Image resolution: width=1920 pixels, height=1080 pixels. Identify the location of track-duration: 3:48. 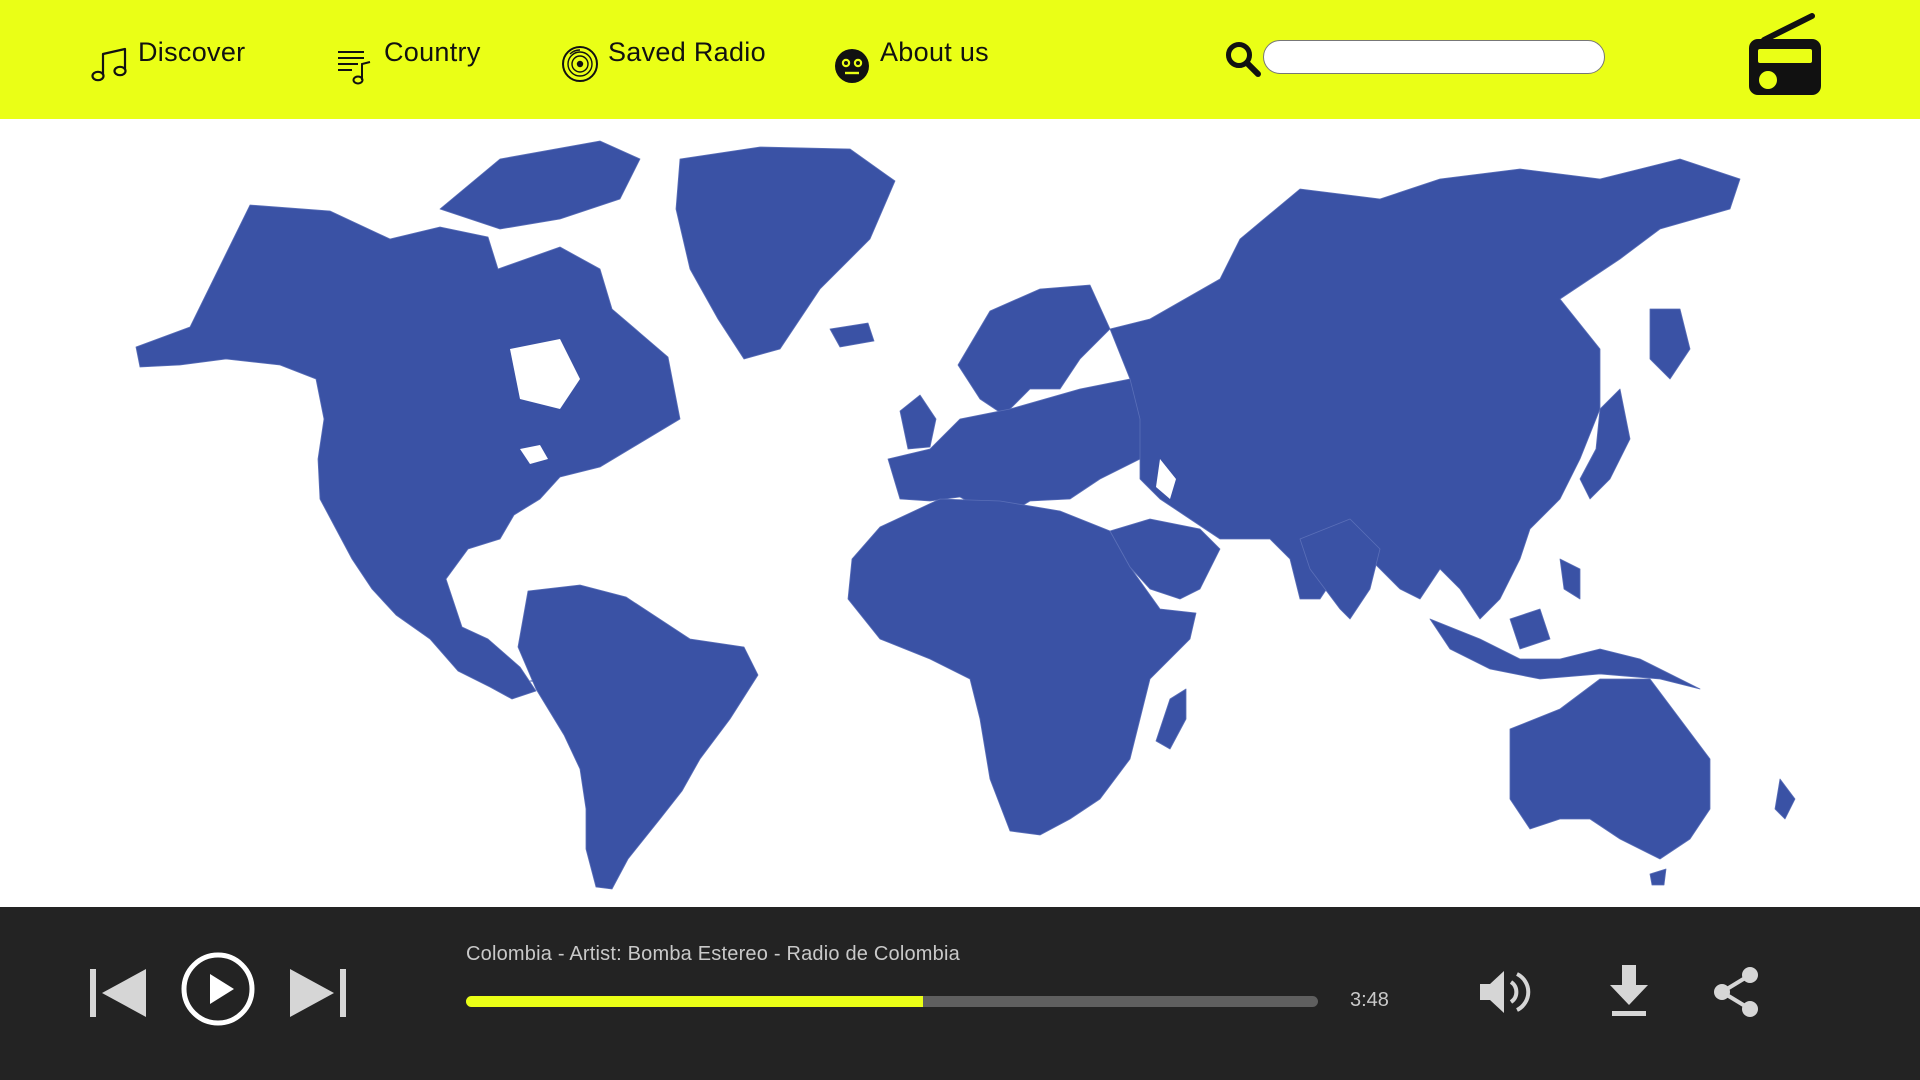
(1369, 1000).